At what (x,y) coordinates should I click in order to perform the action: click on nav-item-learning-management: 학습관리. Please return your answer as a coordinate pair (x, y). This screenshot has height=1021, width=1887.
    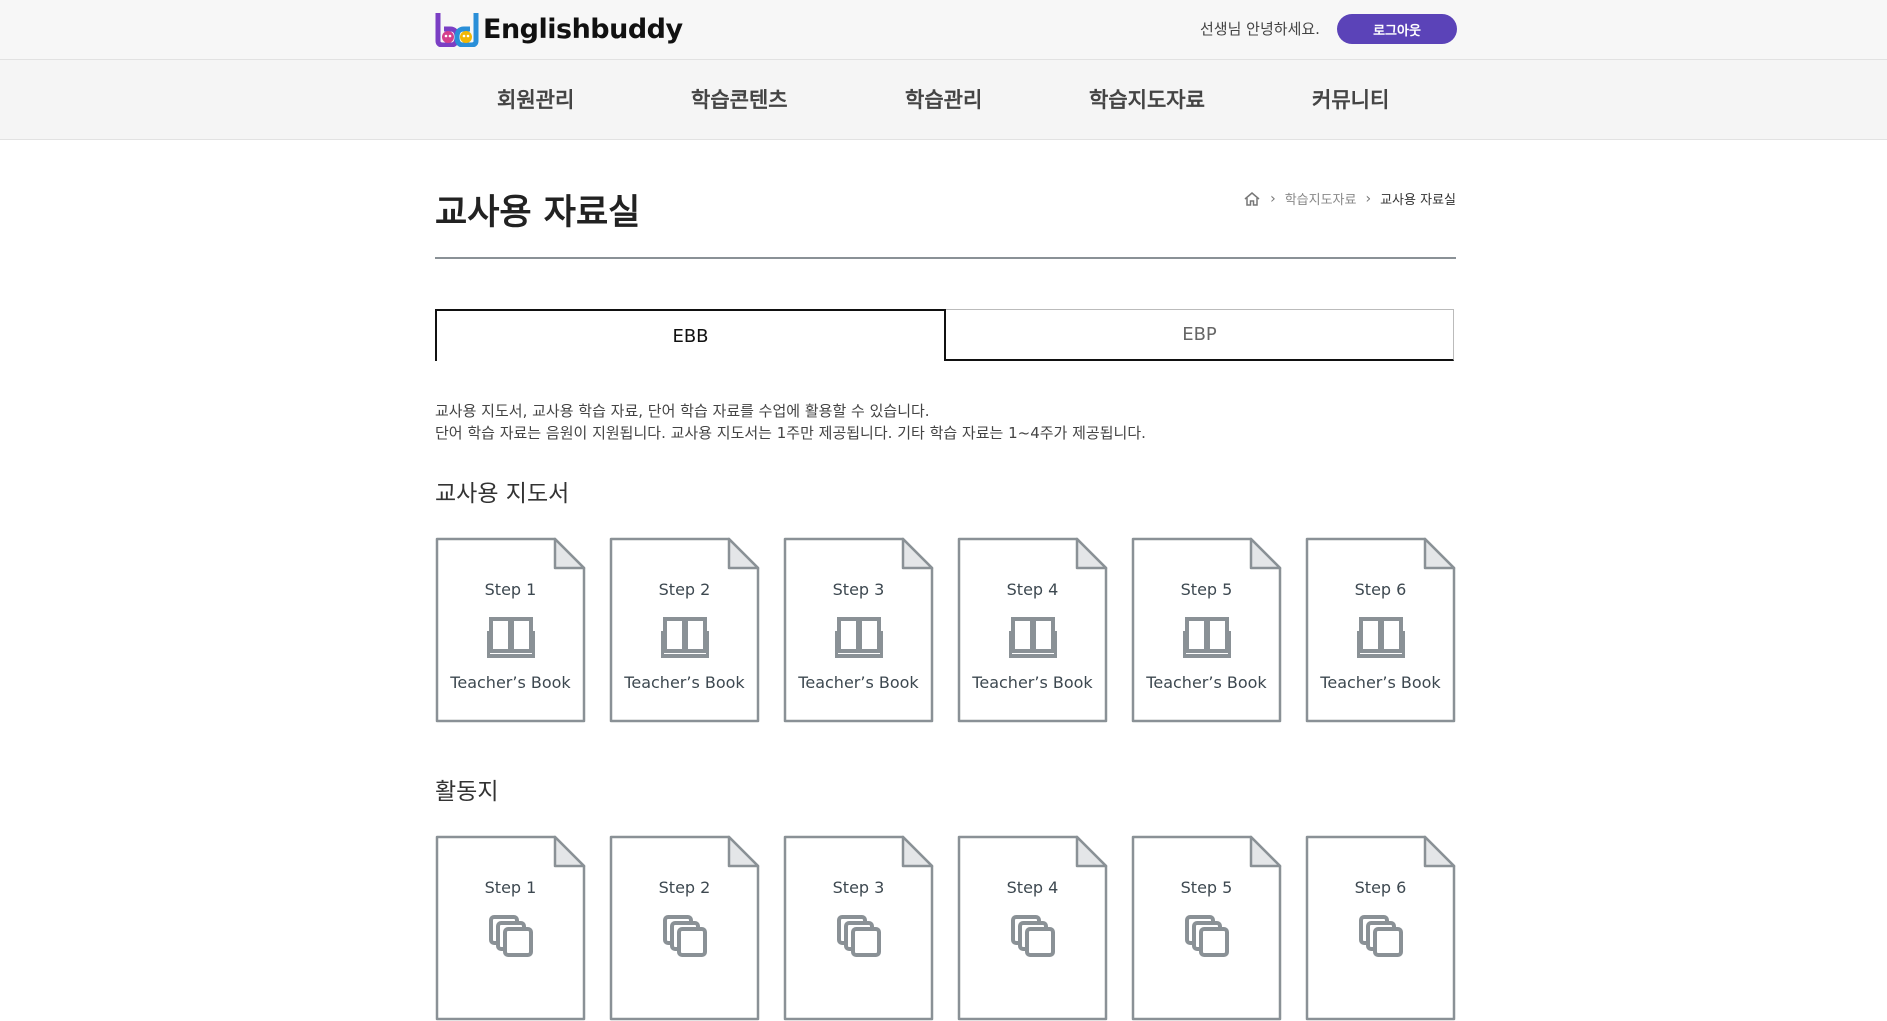
    Looking at the image, I should click on (943, 99).